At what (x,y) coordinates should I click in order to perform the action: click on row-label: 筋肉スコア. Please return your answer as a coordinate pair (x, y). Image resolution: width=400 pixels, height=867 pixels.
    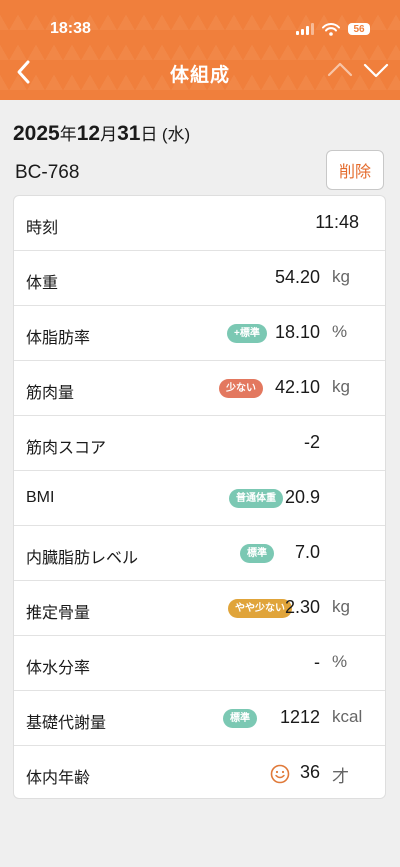
    Looking at the image, I should click on (66, 448).